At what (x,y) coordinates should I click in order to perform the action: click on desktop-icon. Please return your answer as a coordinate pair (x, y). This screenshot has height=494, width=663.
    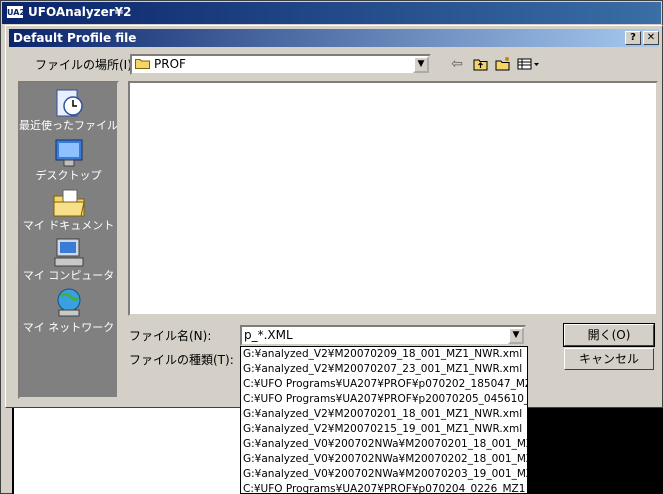
    Looking at the image, I should click on (69, 153).